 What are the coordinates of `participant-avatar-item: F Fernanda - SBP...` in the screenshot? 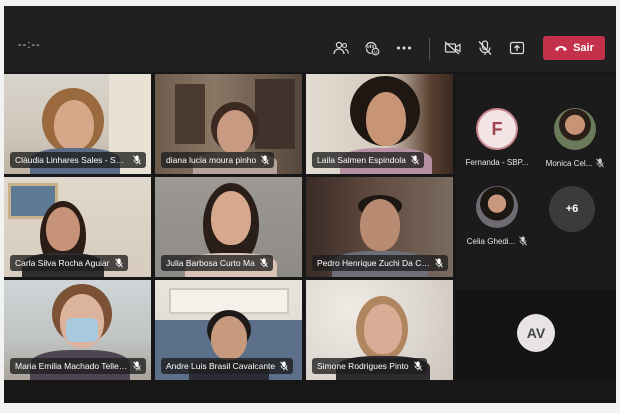 It's located at (497, 137).